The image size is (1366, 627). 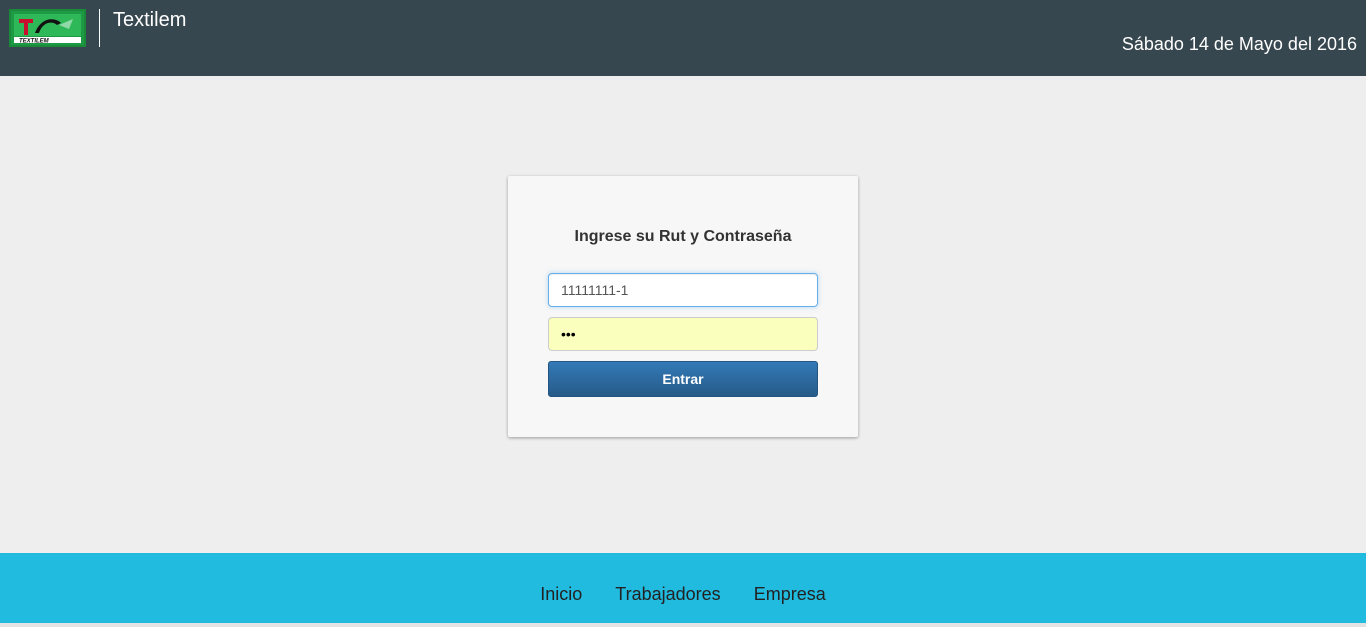 I want to click on nav-trabajadores: Trabajadores, so click(x=667, y=594).